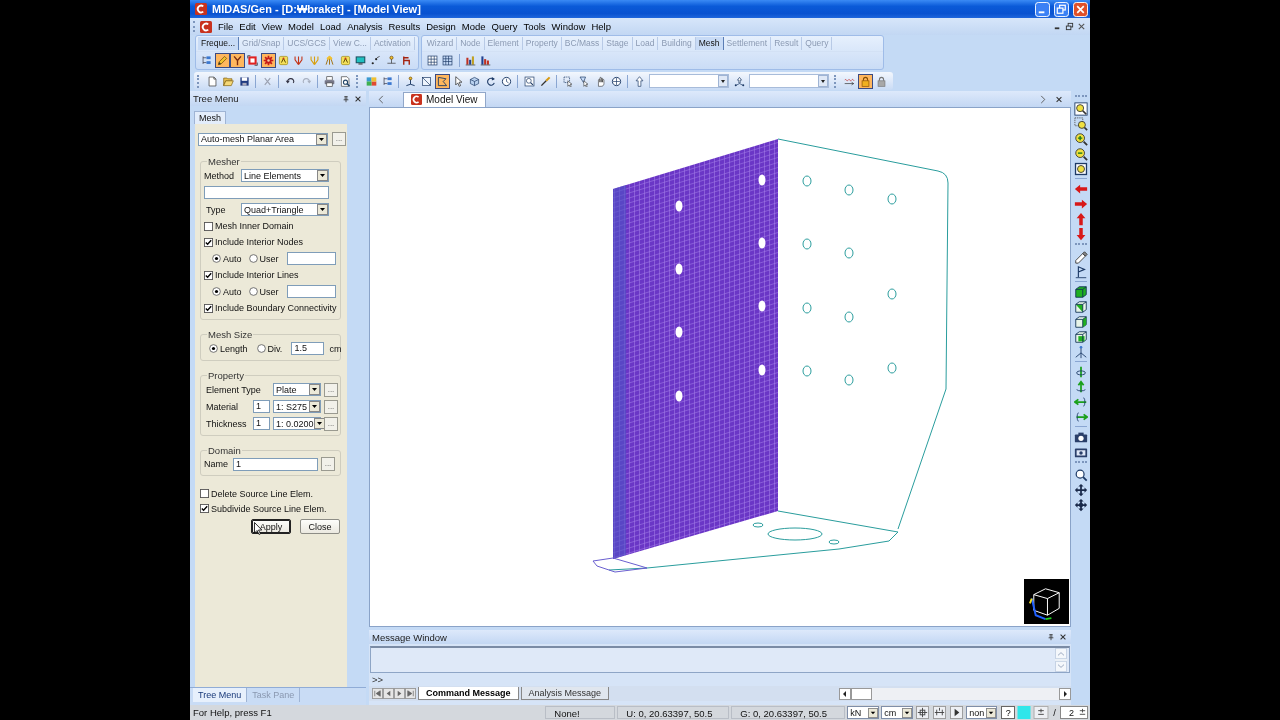 The height and width of the screenshot is (720, 1280). What do you see at coordinates (957, 712) in the screenshot?
I see `play-icon` at bounding box center [957, 712].